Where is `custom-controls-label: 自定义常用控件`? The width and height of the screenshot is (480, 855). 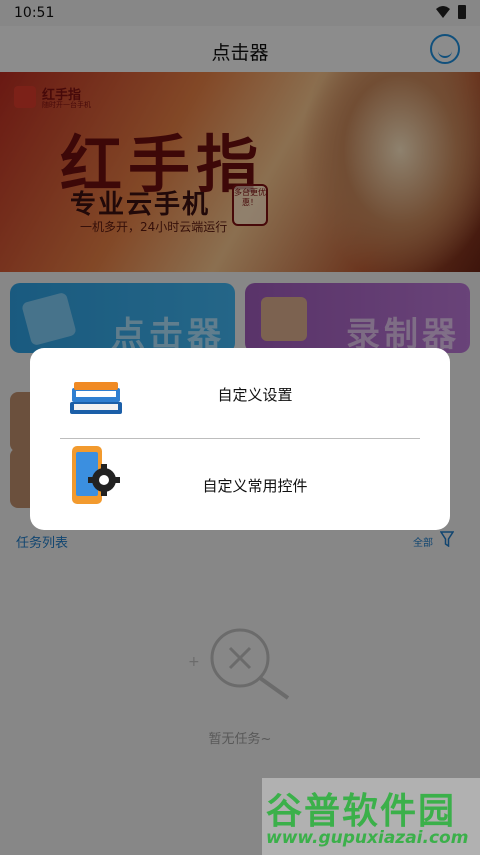 custom-controls-label: 自定义常用控件 is located at coordinates (255, 486).